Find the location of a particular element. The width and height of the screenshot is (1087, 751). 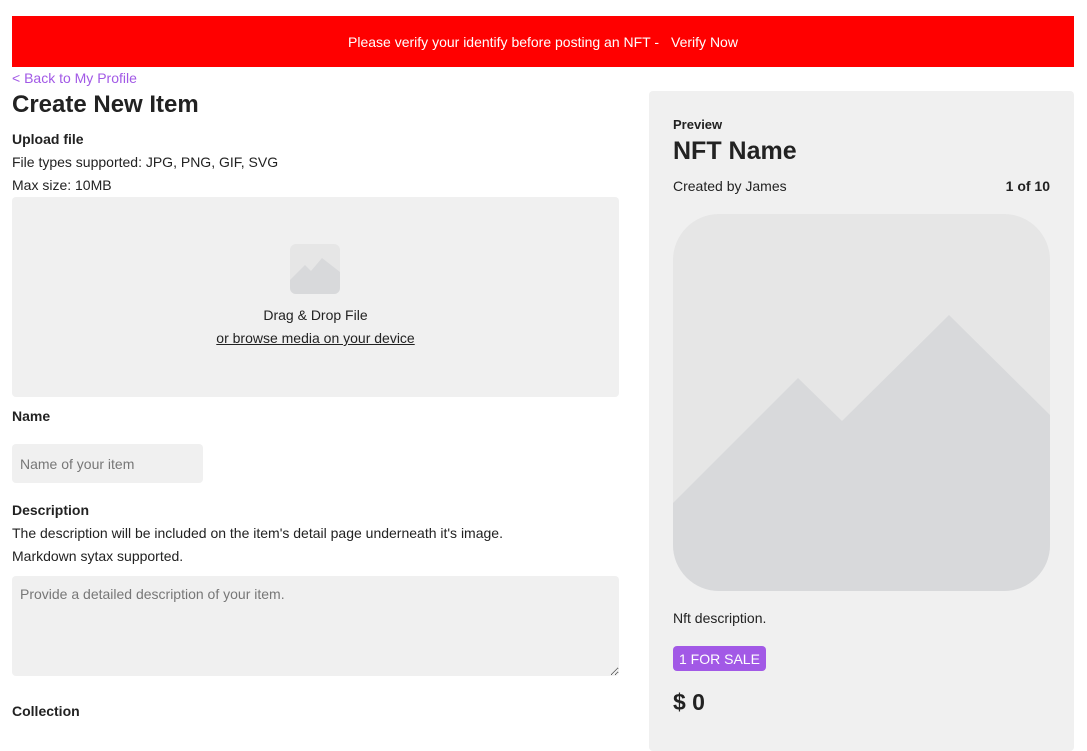

browse-media-link: or browse media on your device is located at coordinates (315, 338).